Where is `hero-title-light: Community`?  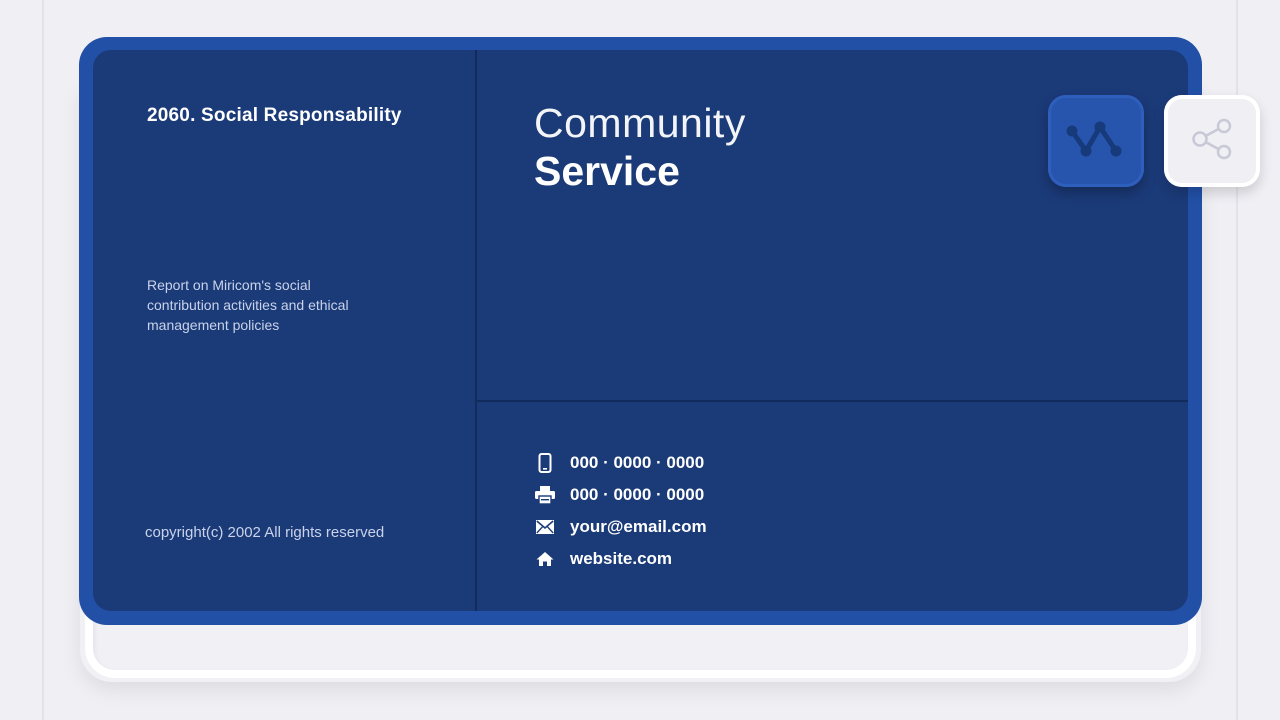
hero-title-light: Community is located at coordinates (640, 123).